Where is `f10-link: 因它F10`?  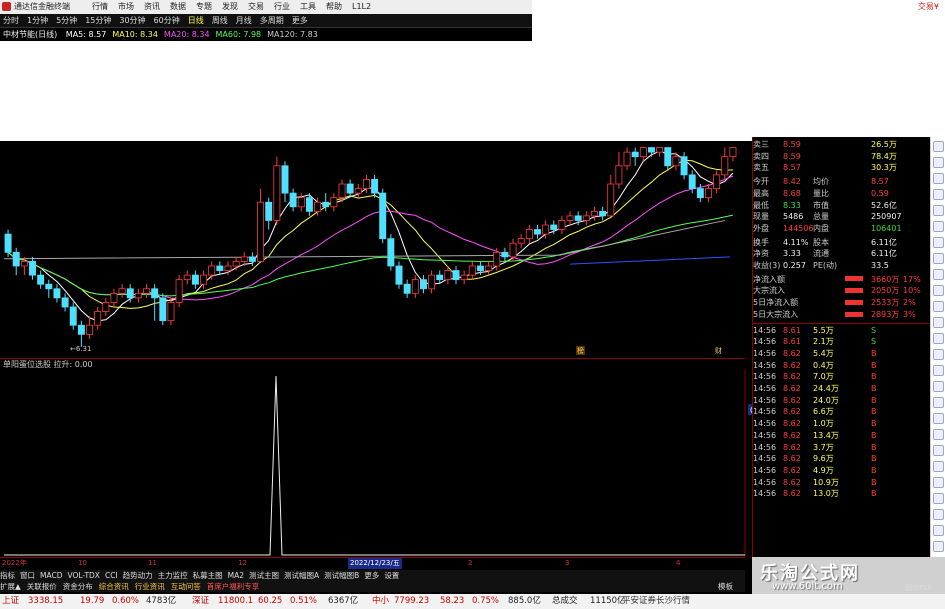
f10-link: 因它F10 is located at coordinates (918, 588).